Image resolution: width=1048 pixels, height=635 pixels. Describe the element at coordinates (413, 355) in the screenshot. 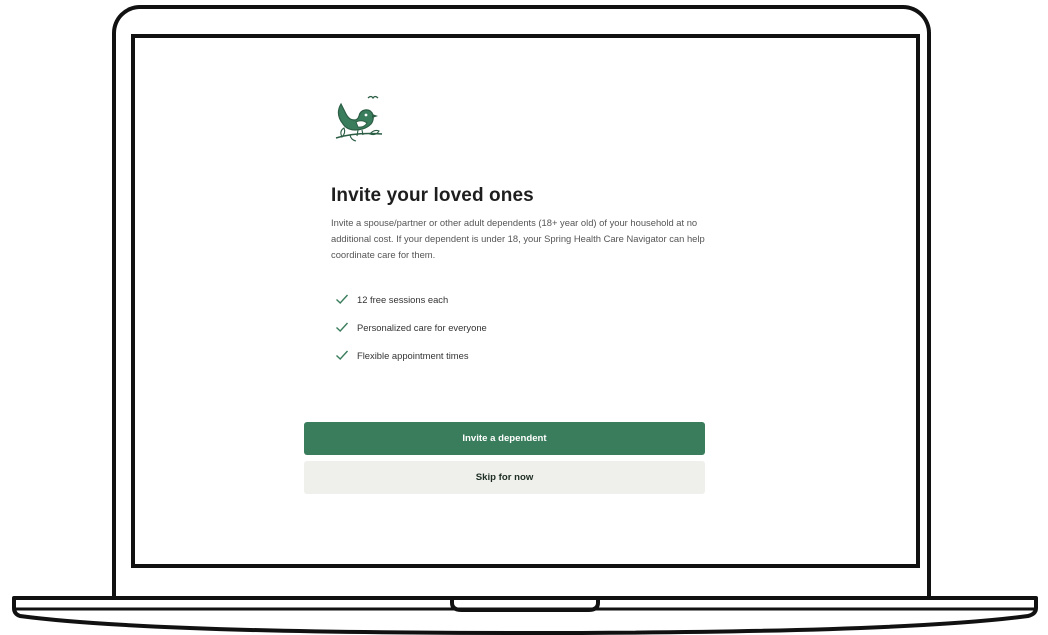

I see `feature-label: Flexible appointment times` at that location.